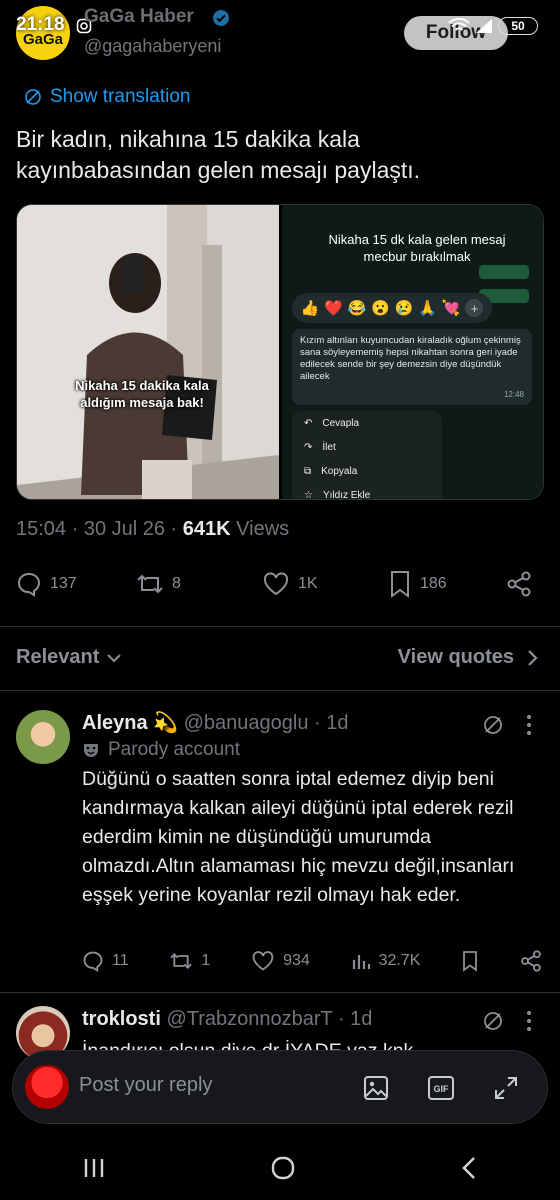  I want to click on views-count: 641K, so click(206, 529).